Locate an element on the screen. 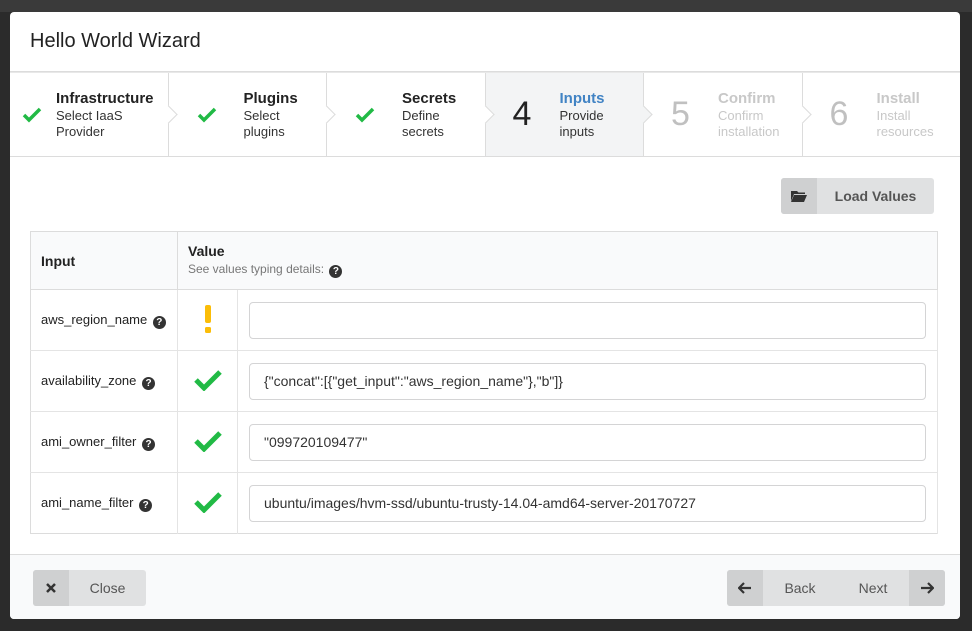 This screenshot has width=972, height=631. step-title: Confirm is located at coordinates (747, 98).